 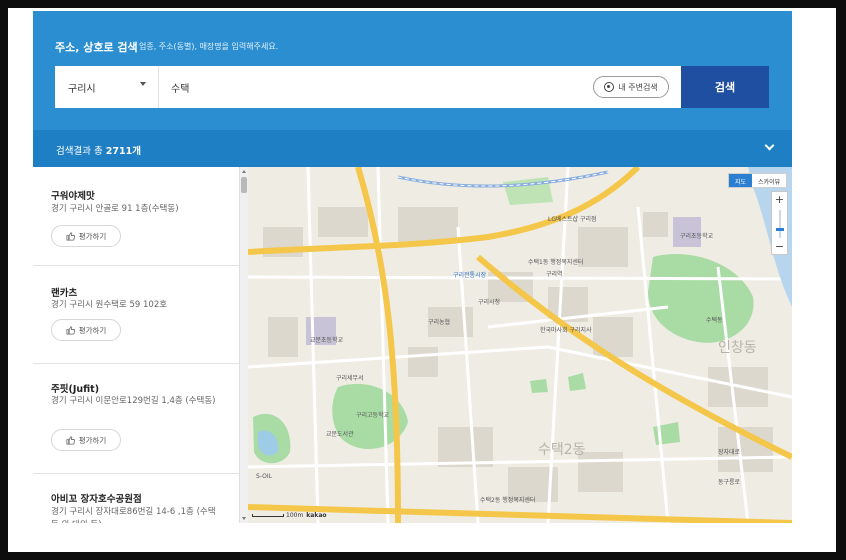 I want to click on map-type-map-button: 지도, so click(x=741, y=180).